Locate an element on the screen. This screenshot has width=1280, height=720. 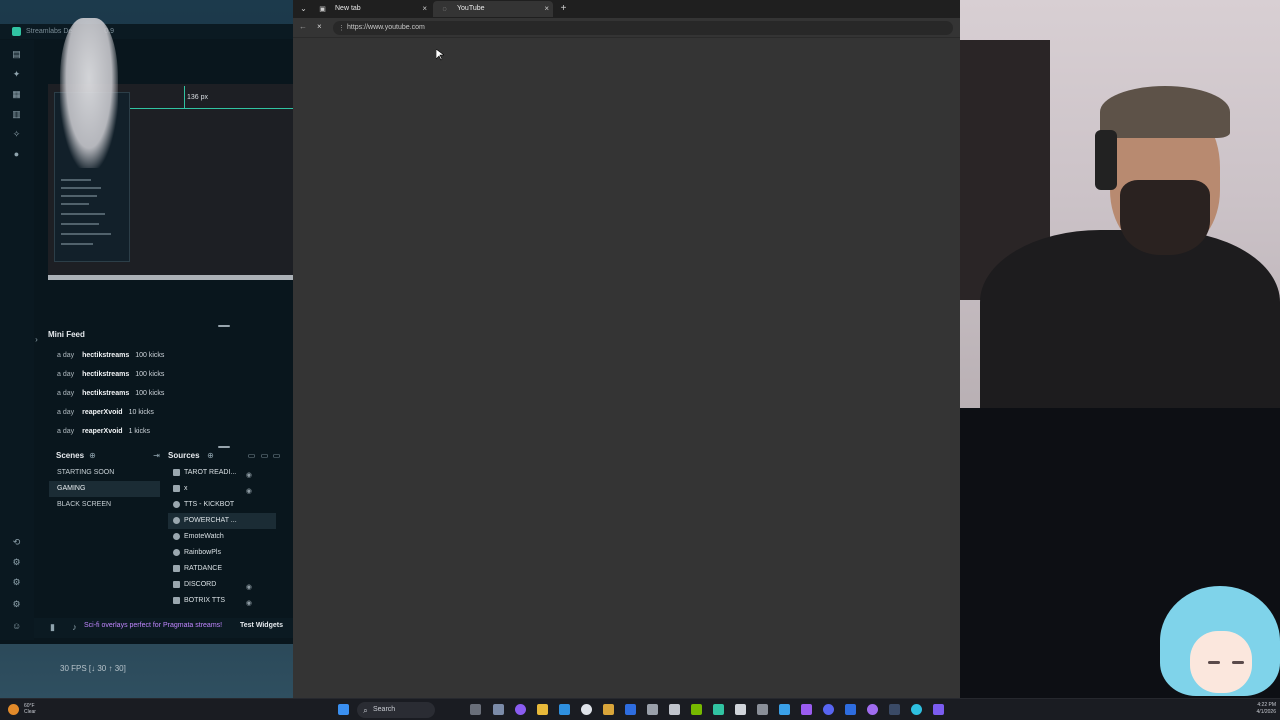
chrome-icon is located at coordinates (586, 709).